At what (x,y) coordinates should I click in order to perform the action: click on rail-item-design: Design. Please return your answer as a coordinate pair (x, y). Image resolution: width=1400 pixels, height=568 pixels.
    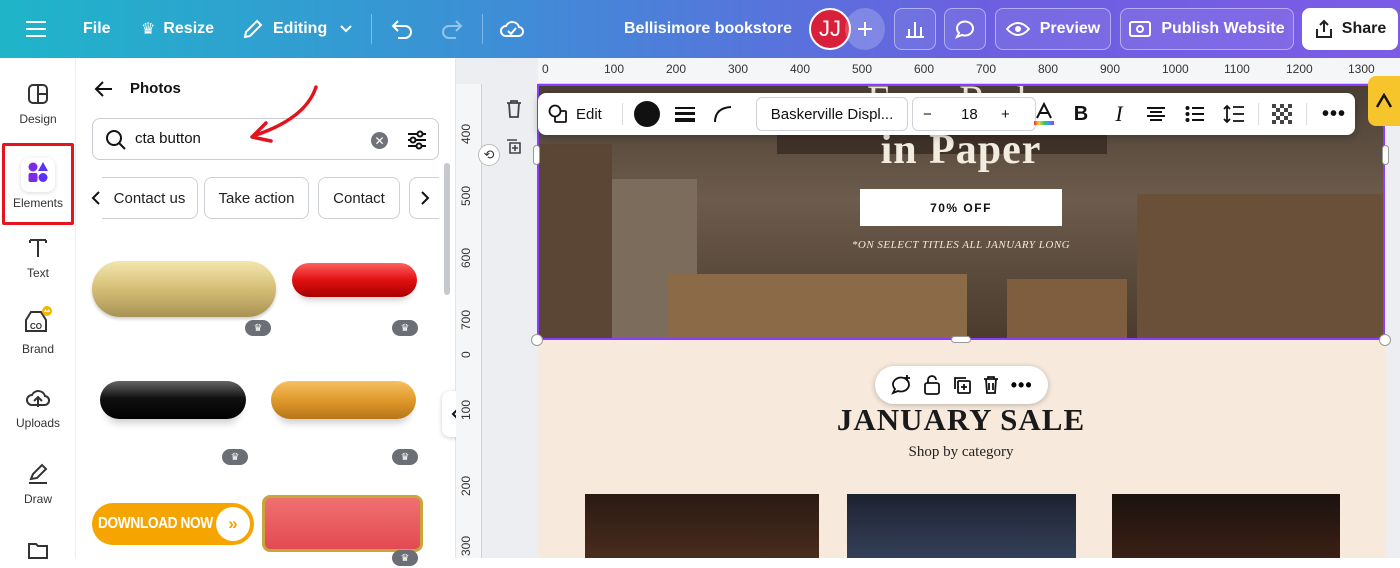
    Looking at the image, I should click on (38, 104).